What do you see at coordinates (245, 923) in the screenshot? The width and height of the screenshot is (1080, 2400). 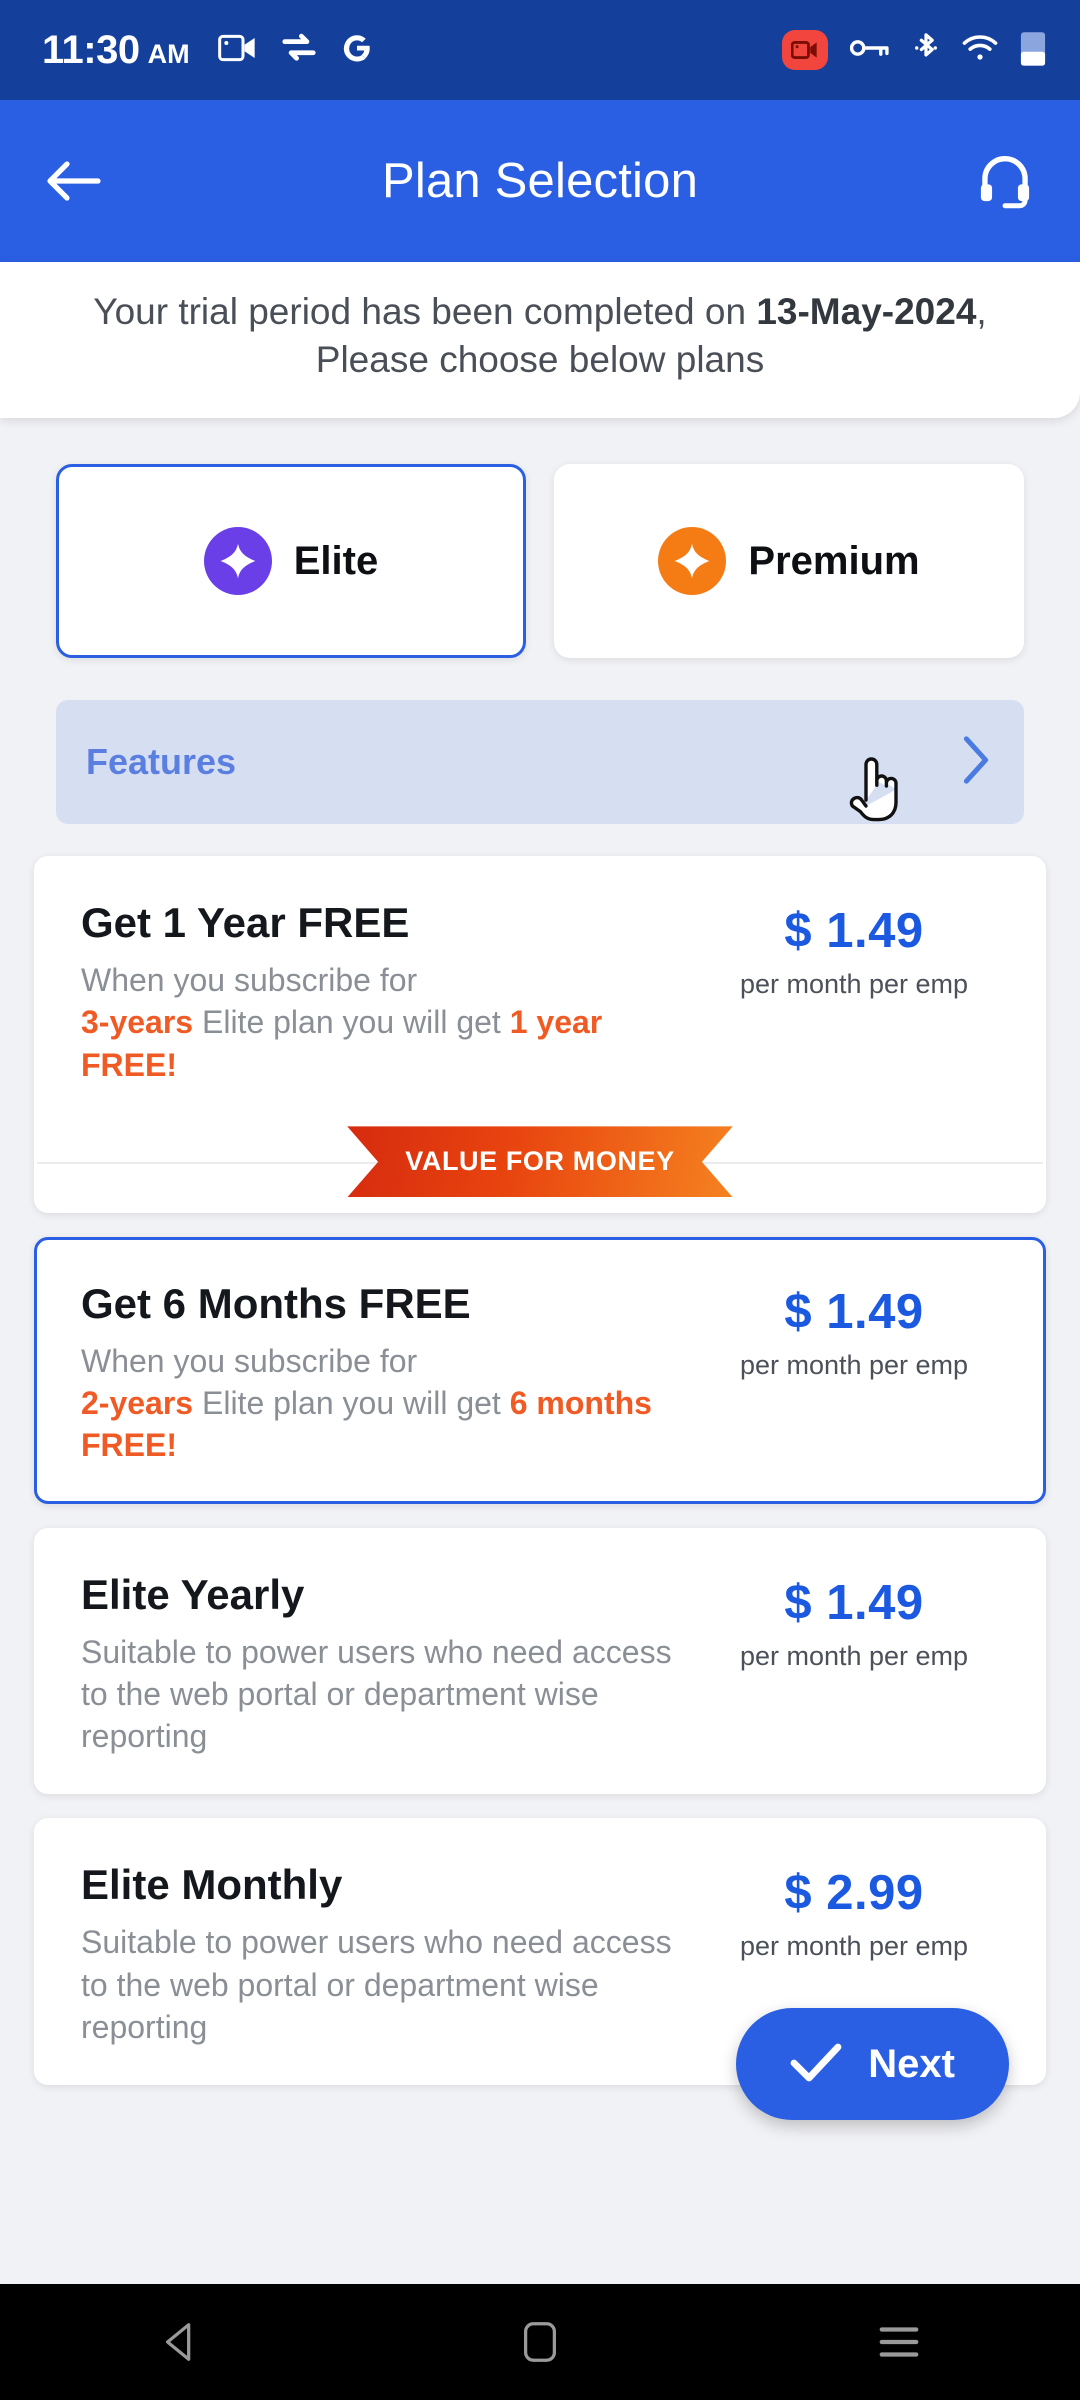 I see `plan-title: Get 1 Year FREE` at bounding box center [245, 923].